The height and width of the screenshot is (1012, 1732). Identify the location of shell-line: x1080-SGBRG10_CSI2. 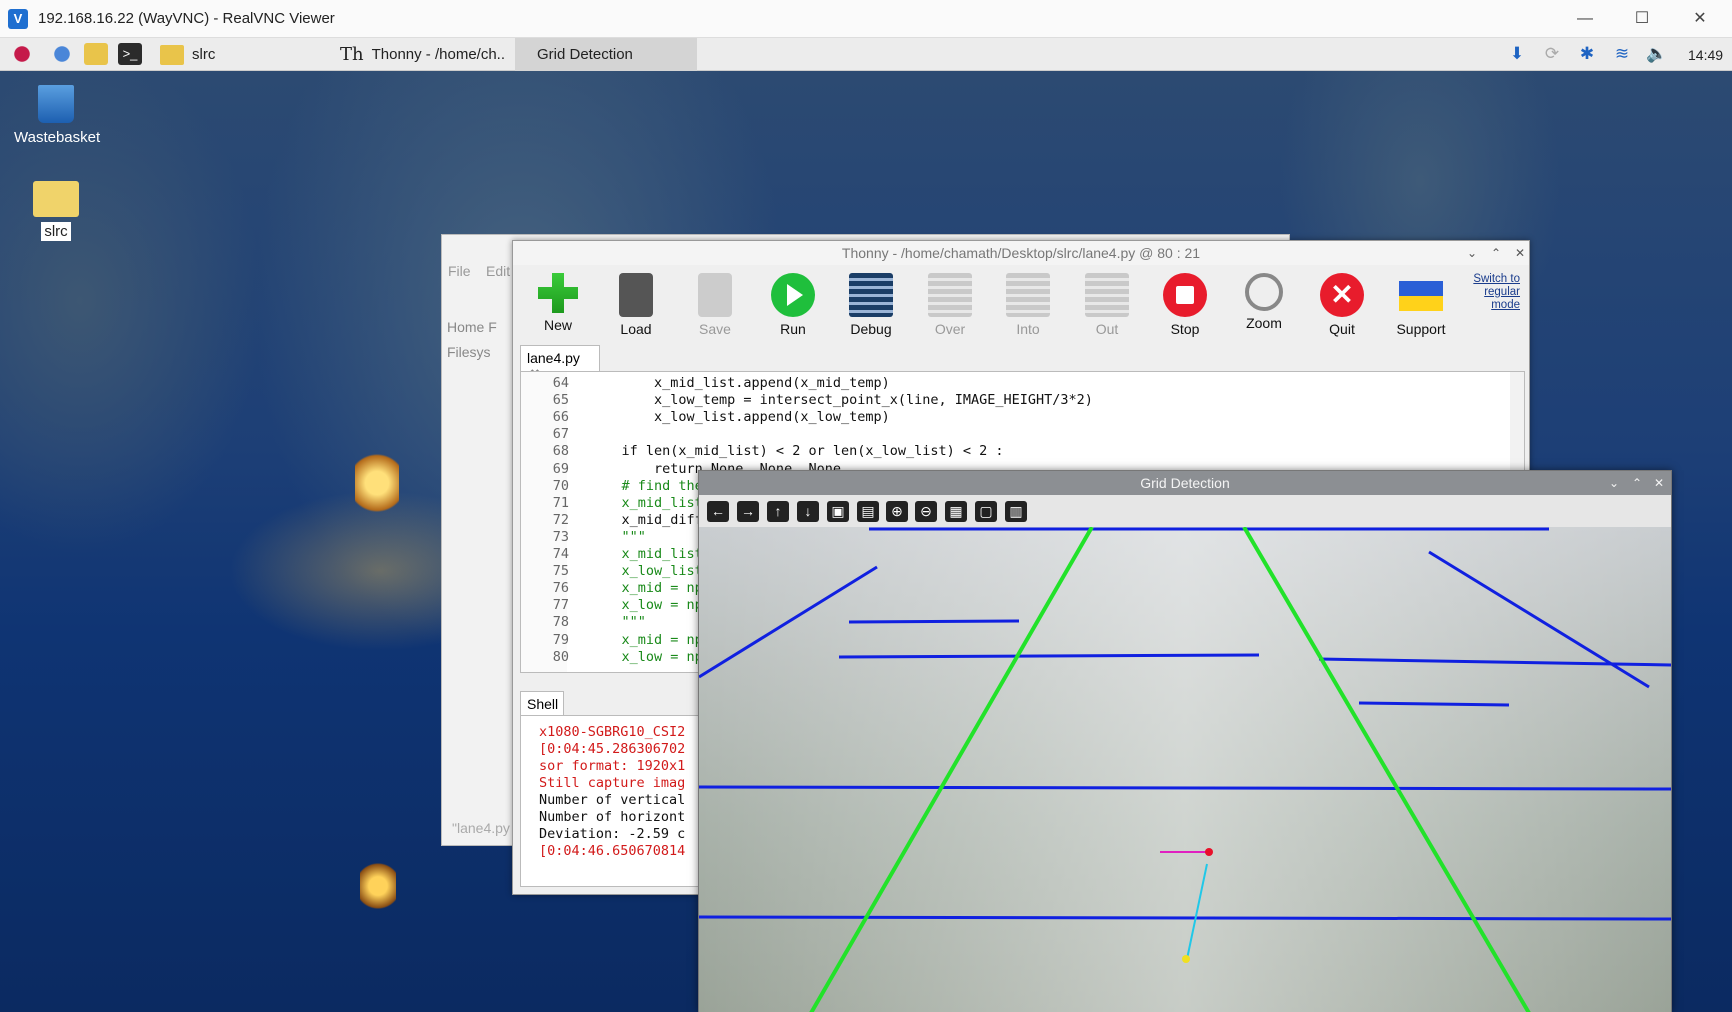
(612, 732).